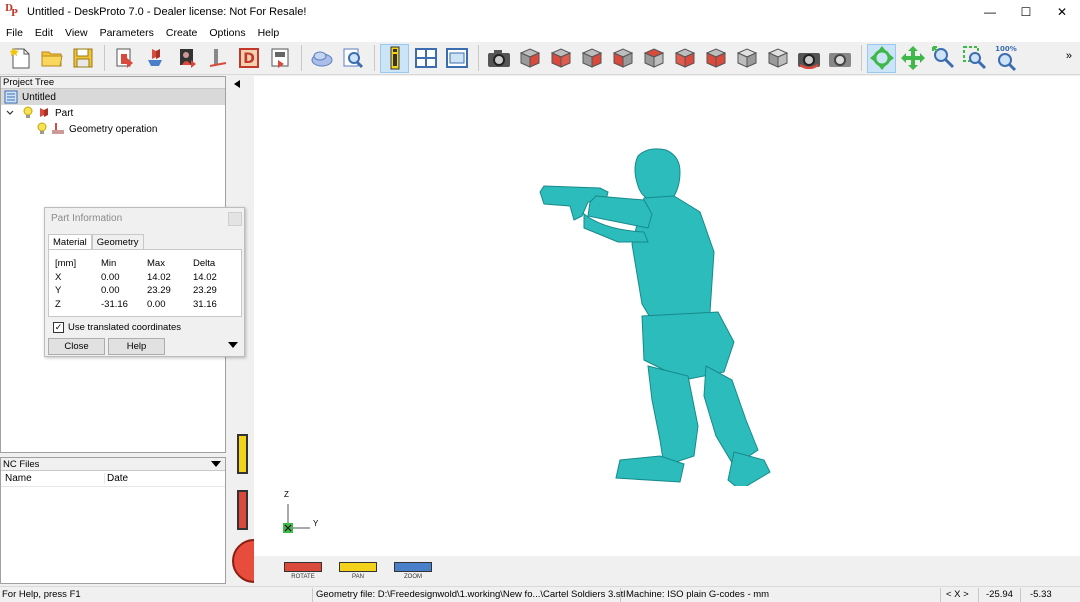 The width and height of the screenshot is (1080, 602). Describe the element at coordinates (881, 58) in the screenshot. I see `rotate-tool-button` at that location.